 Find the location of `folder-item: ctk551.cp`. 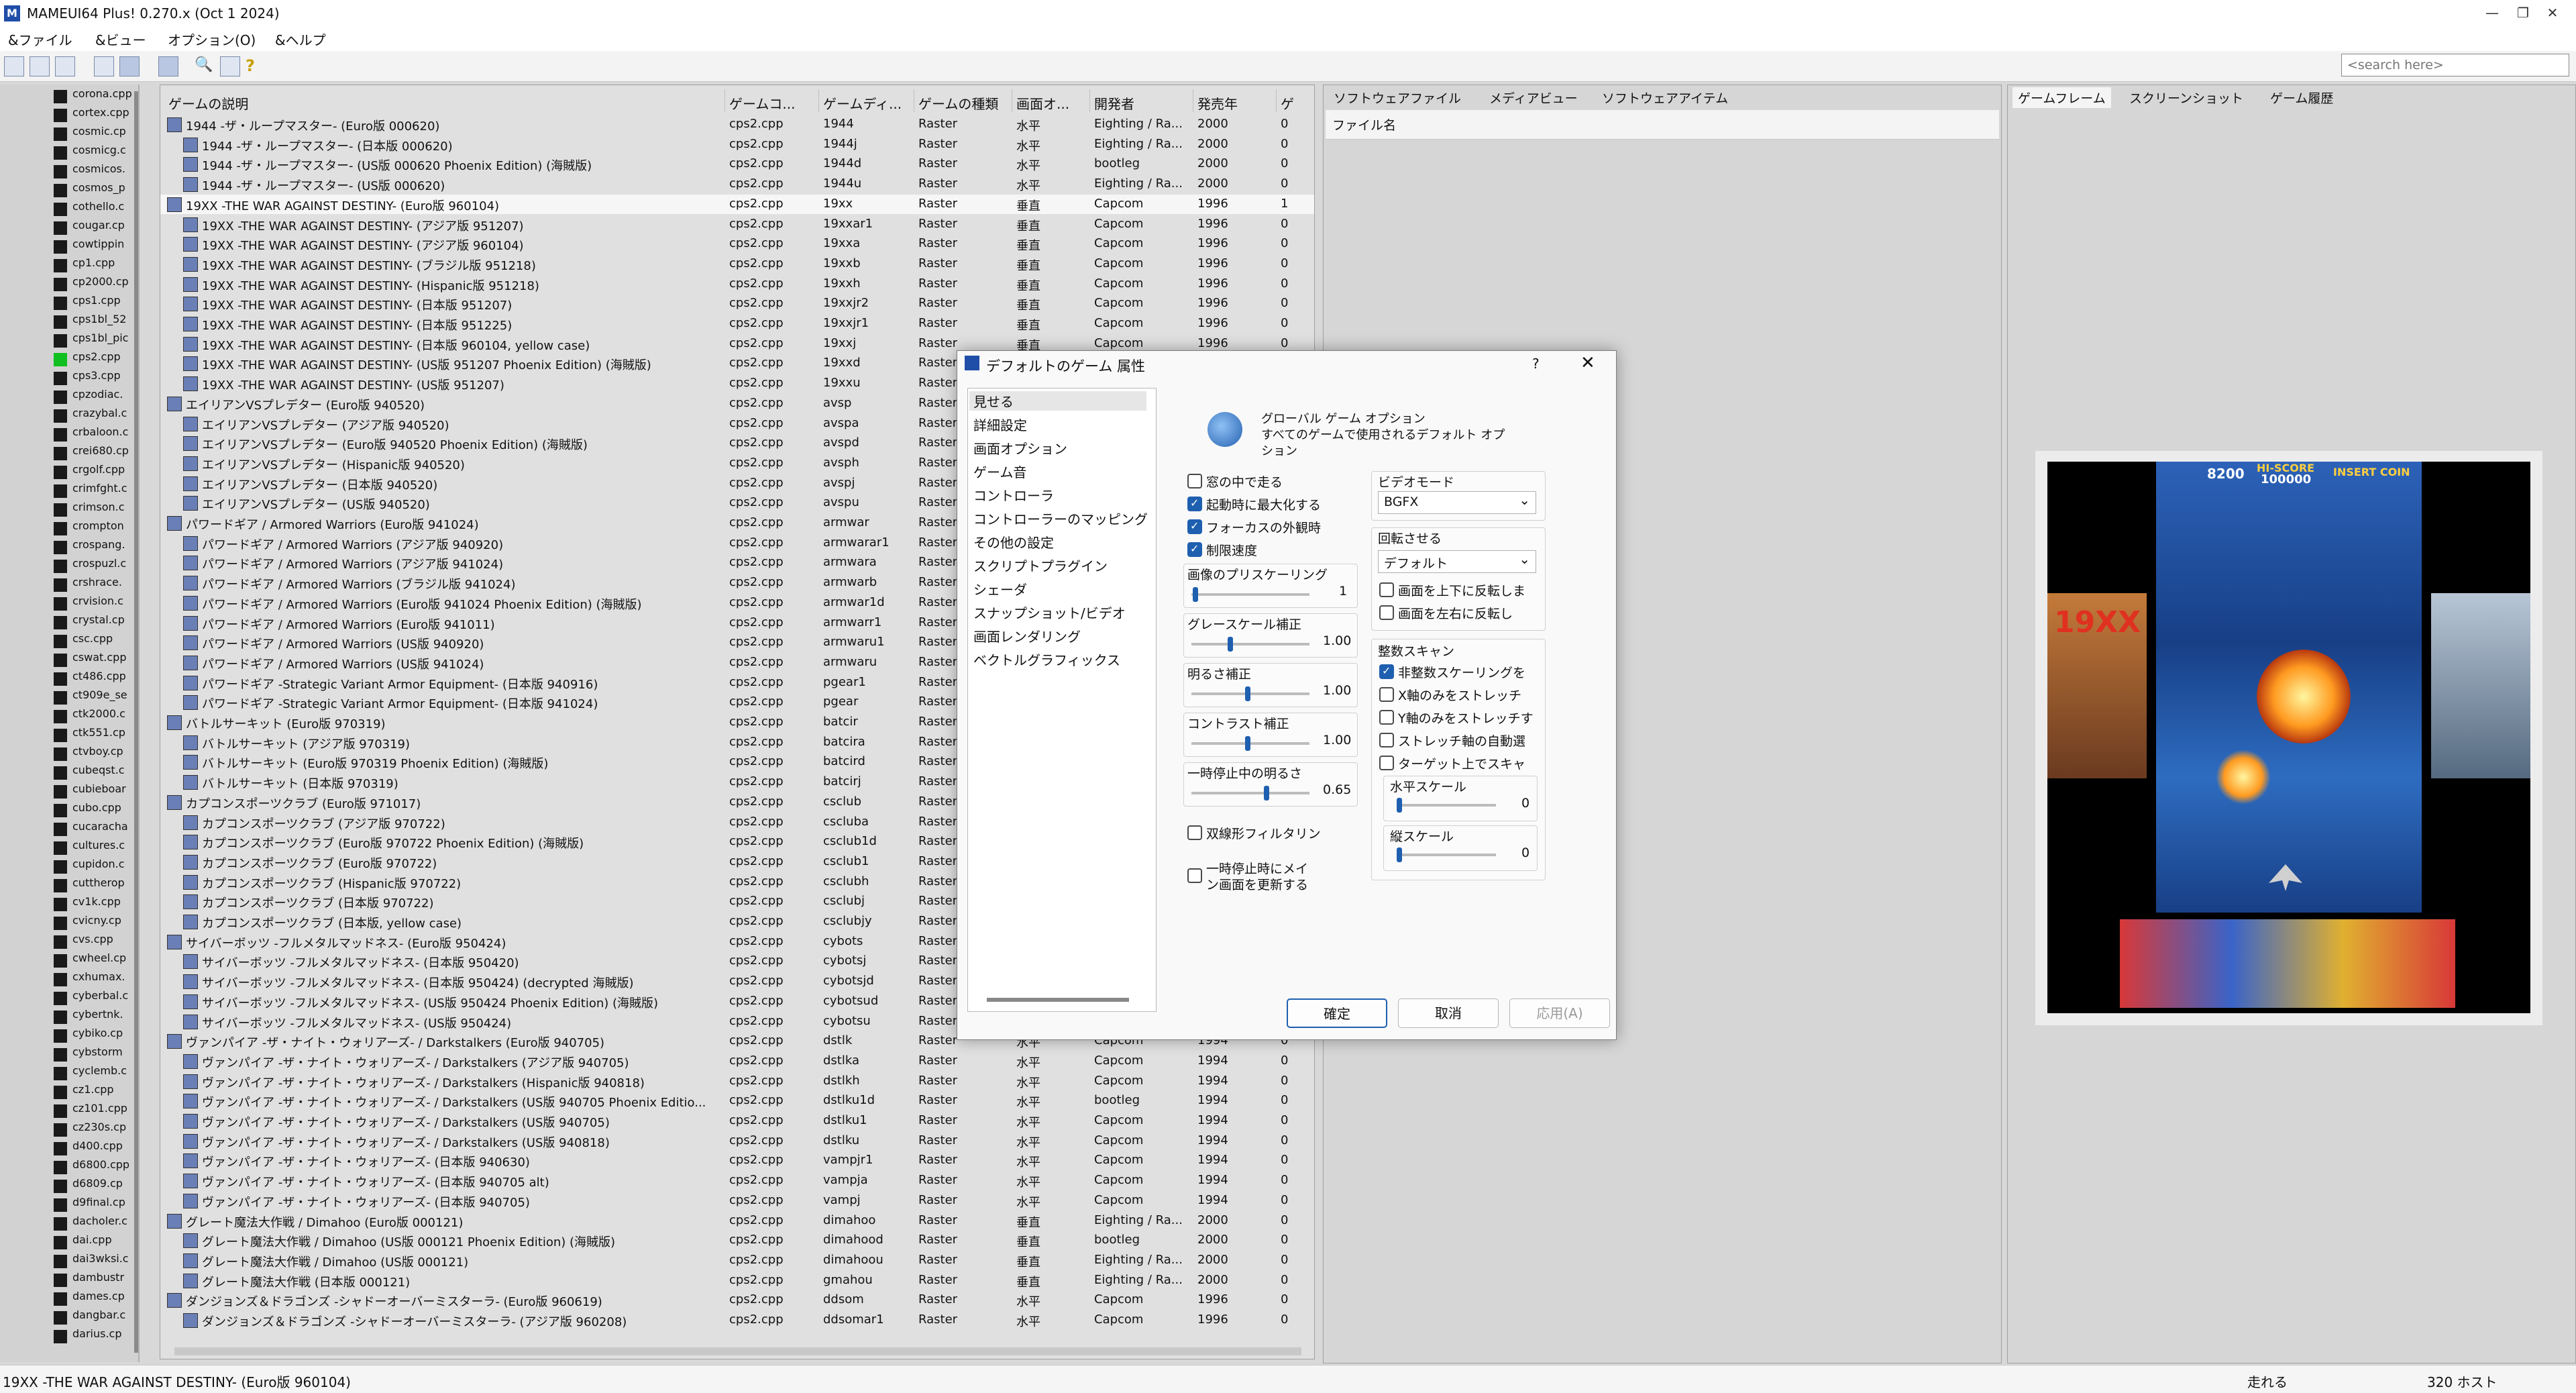

folder-item: ctk551.cp is located at coordinates (98, 732).